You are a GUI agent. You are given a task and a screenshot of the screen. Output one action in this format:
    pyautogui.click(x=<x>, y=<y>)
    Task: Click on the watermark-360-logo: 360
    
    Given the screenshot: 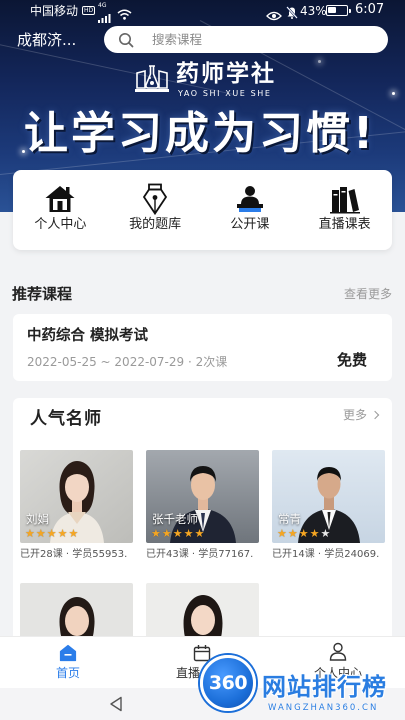 What is the action you would take?
    pyautogui.click(x=228, y=683)
    